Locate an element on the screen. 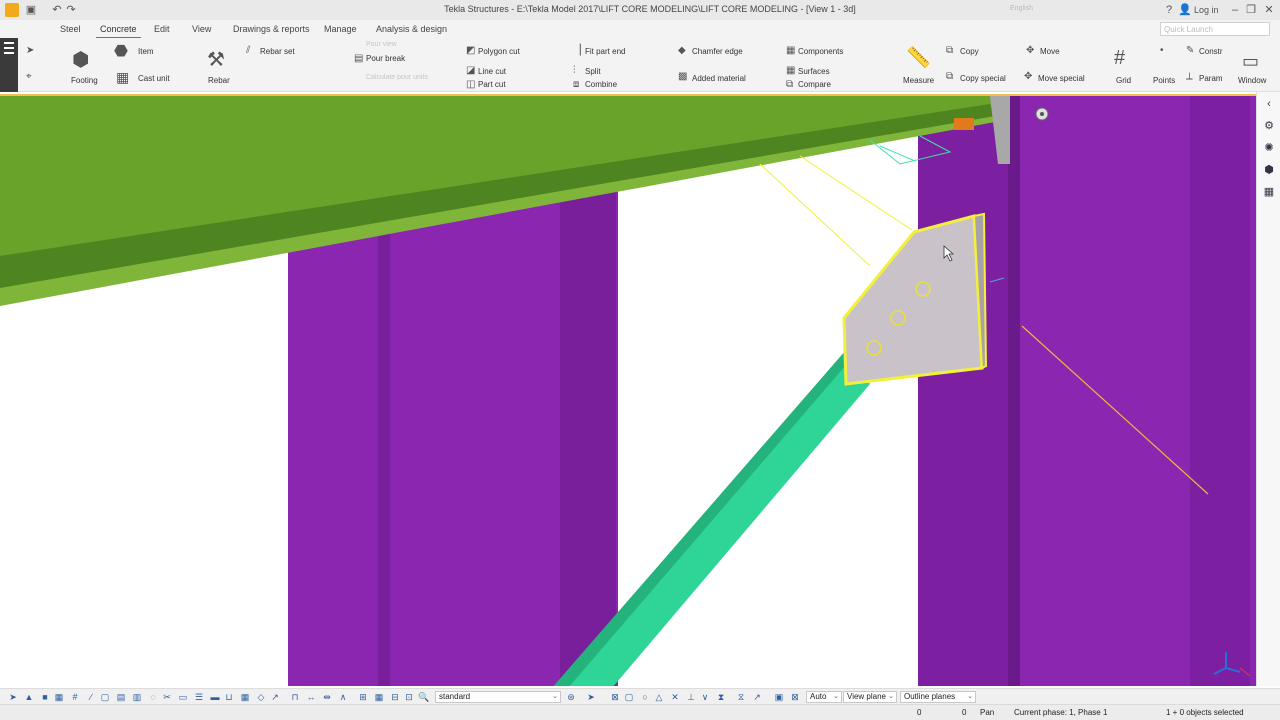  added-material-icon: ▩ is located at coordinates (682, 77).